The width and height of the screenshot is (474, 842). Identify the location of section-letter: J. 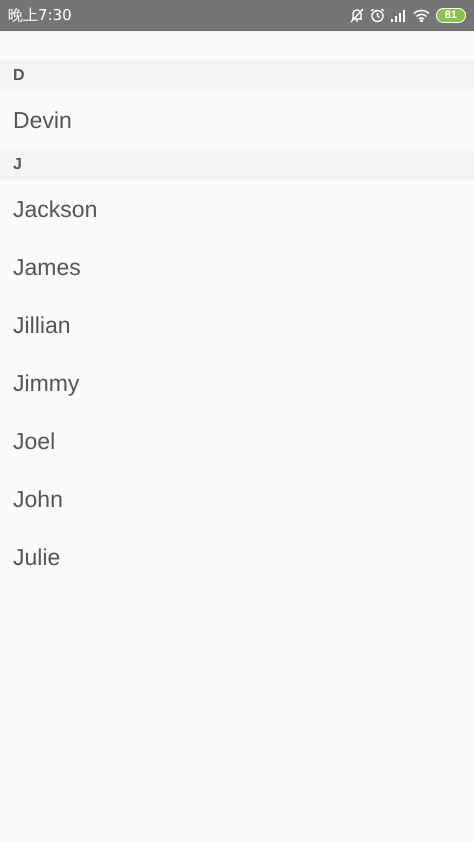
(17, 165).